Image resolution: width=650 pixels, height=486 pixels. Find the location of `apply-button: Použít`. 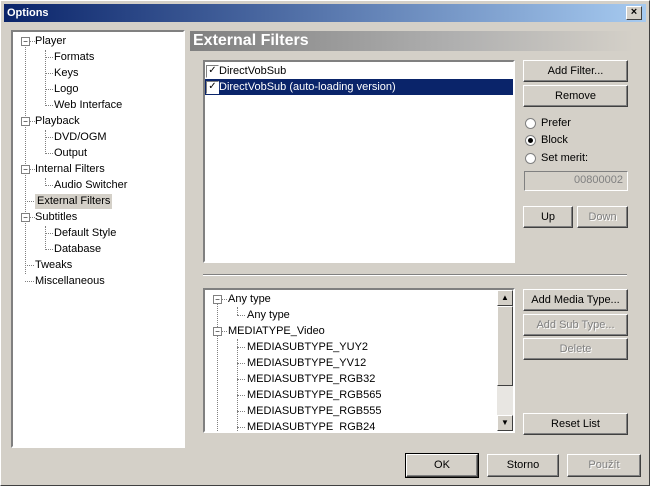

apply-button: Použít is located at coordinates (604, 465).